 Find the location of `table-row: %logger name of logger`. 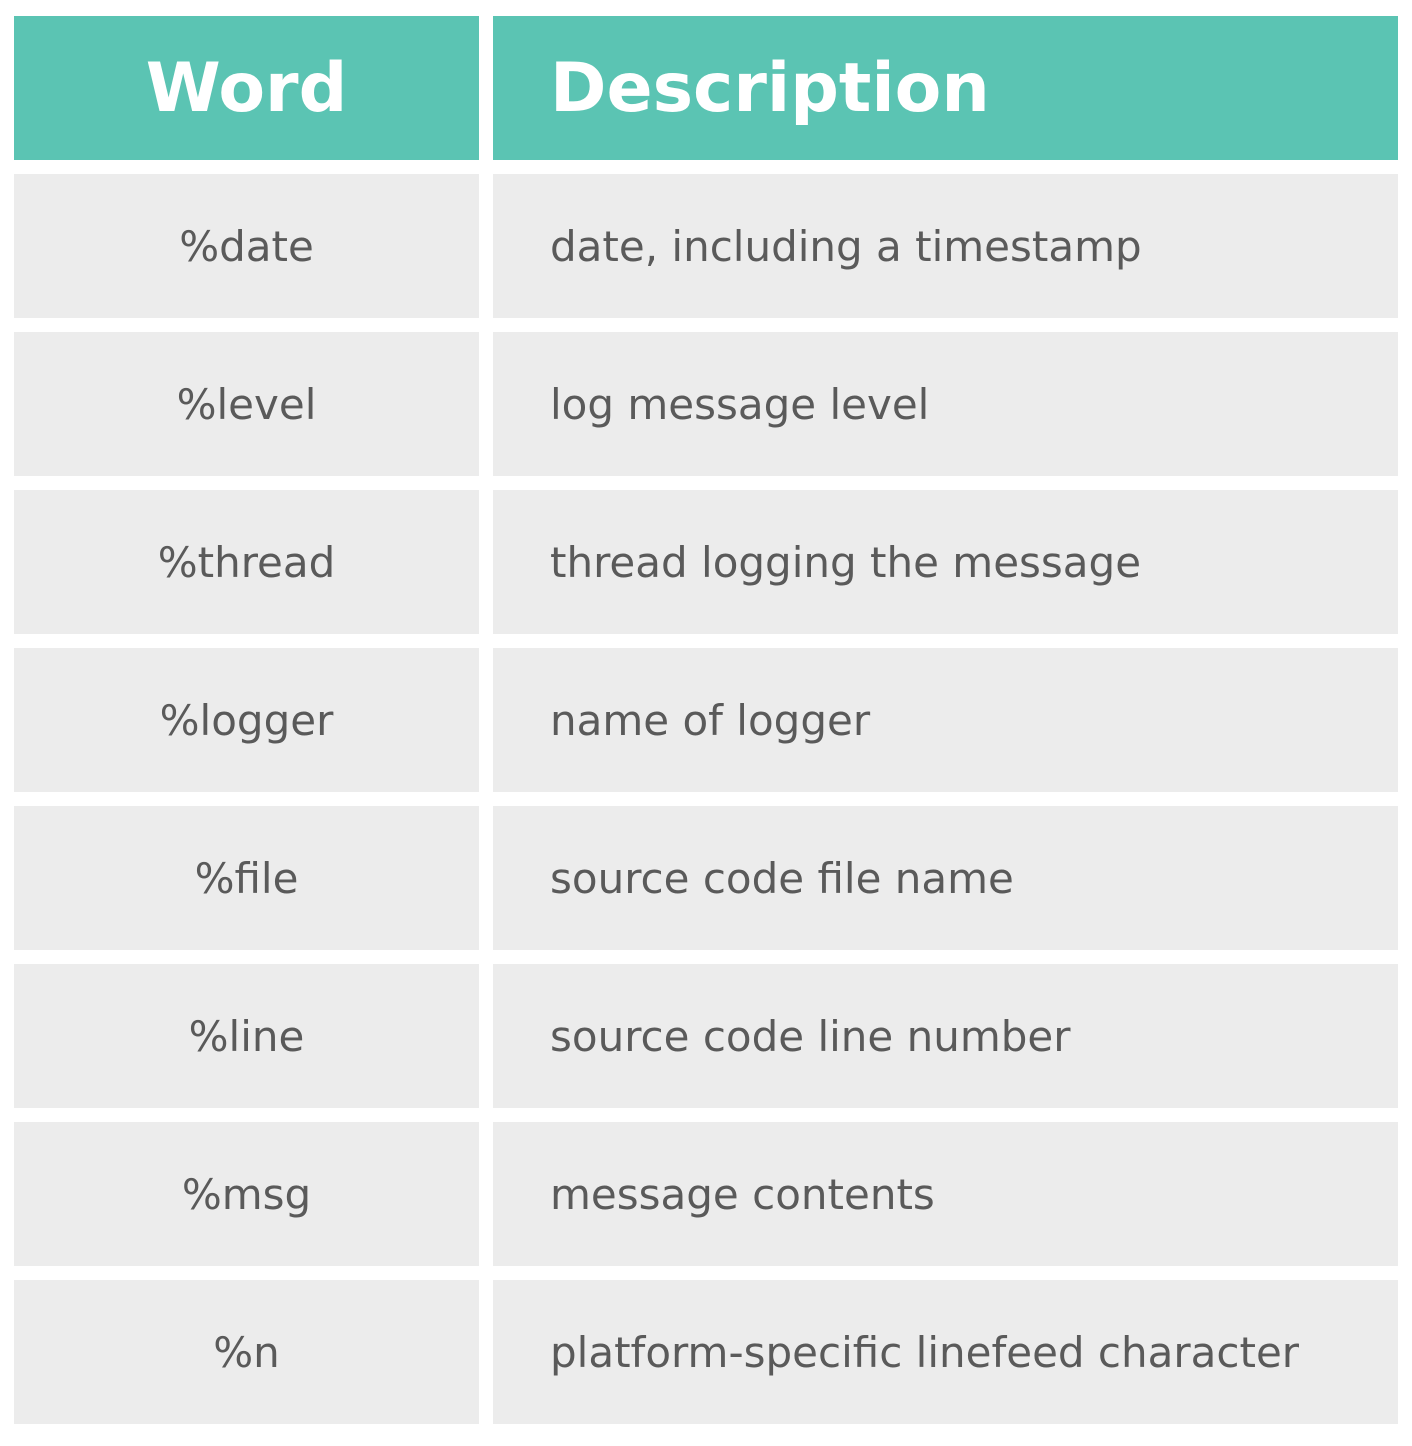

table-row: %logger name of logger is located at coordinates (706, 720).